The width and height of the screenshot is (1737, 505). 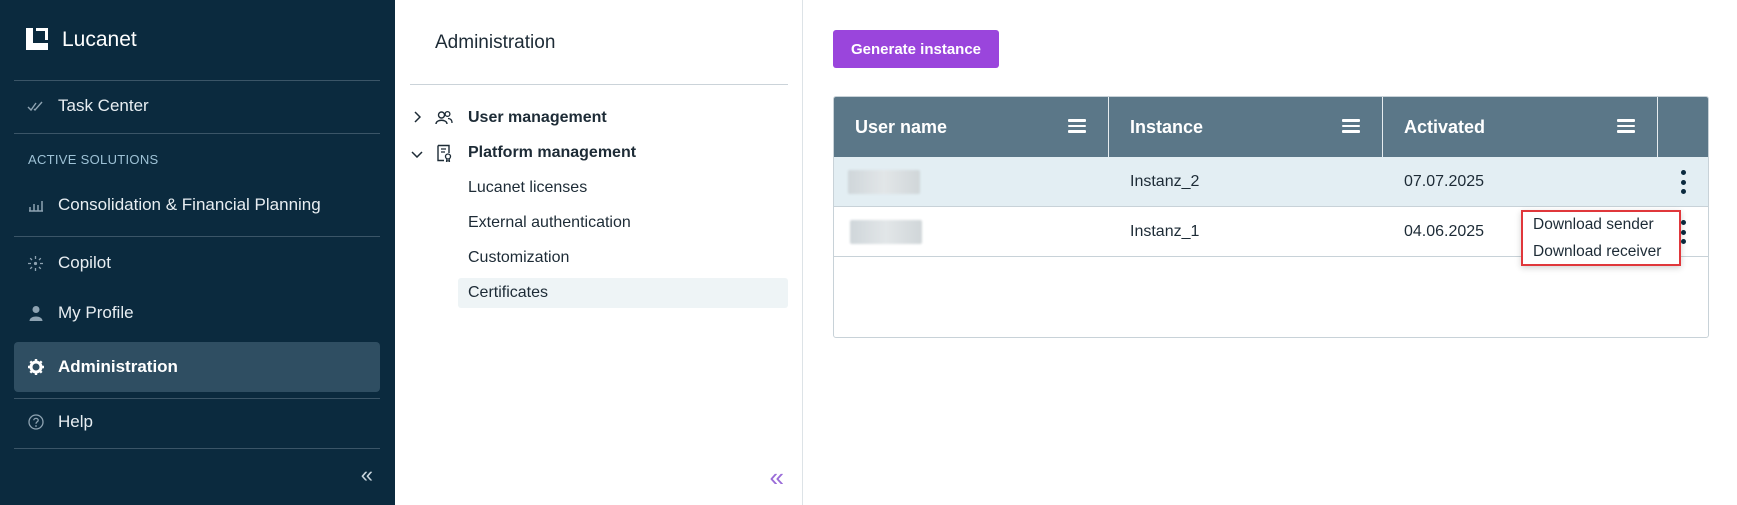 I want to click on tree-item-customization: Customization, so click(x=623, y=258).